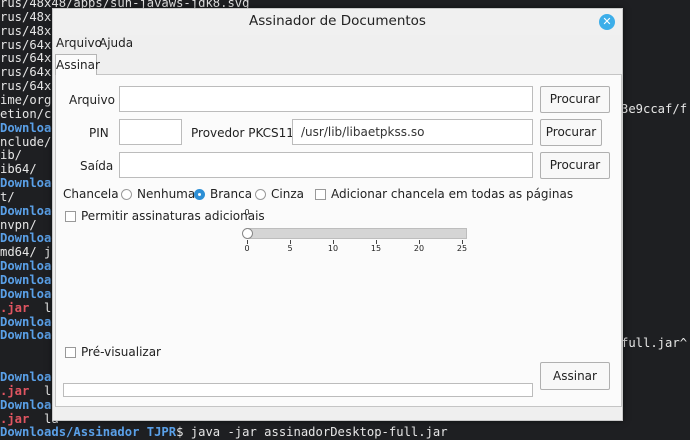  Describe the element at coordinates (607, 22) in the screenshot. I see `close-icon: ✕` at that location.